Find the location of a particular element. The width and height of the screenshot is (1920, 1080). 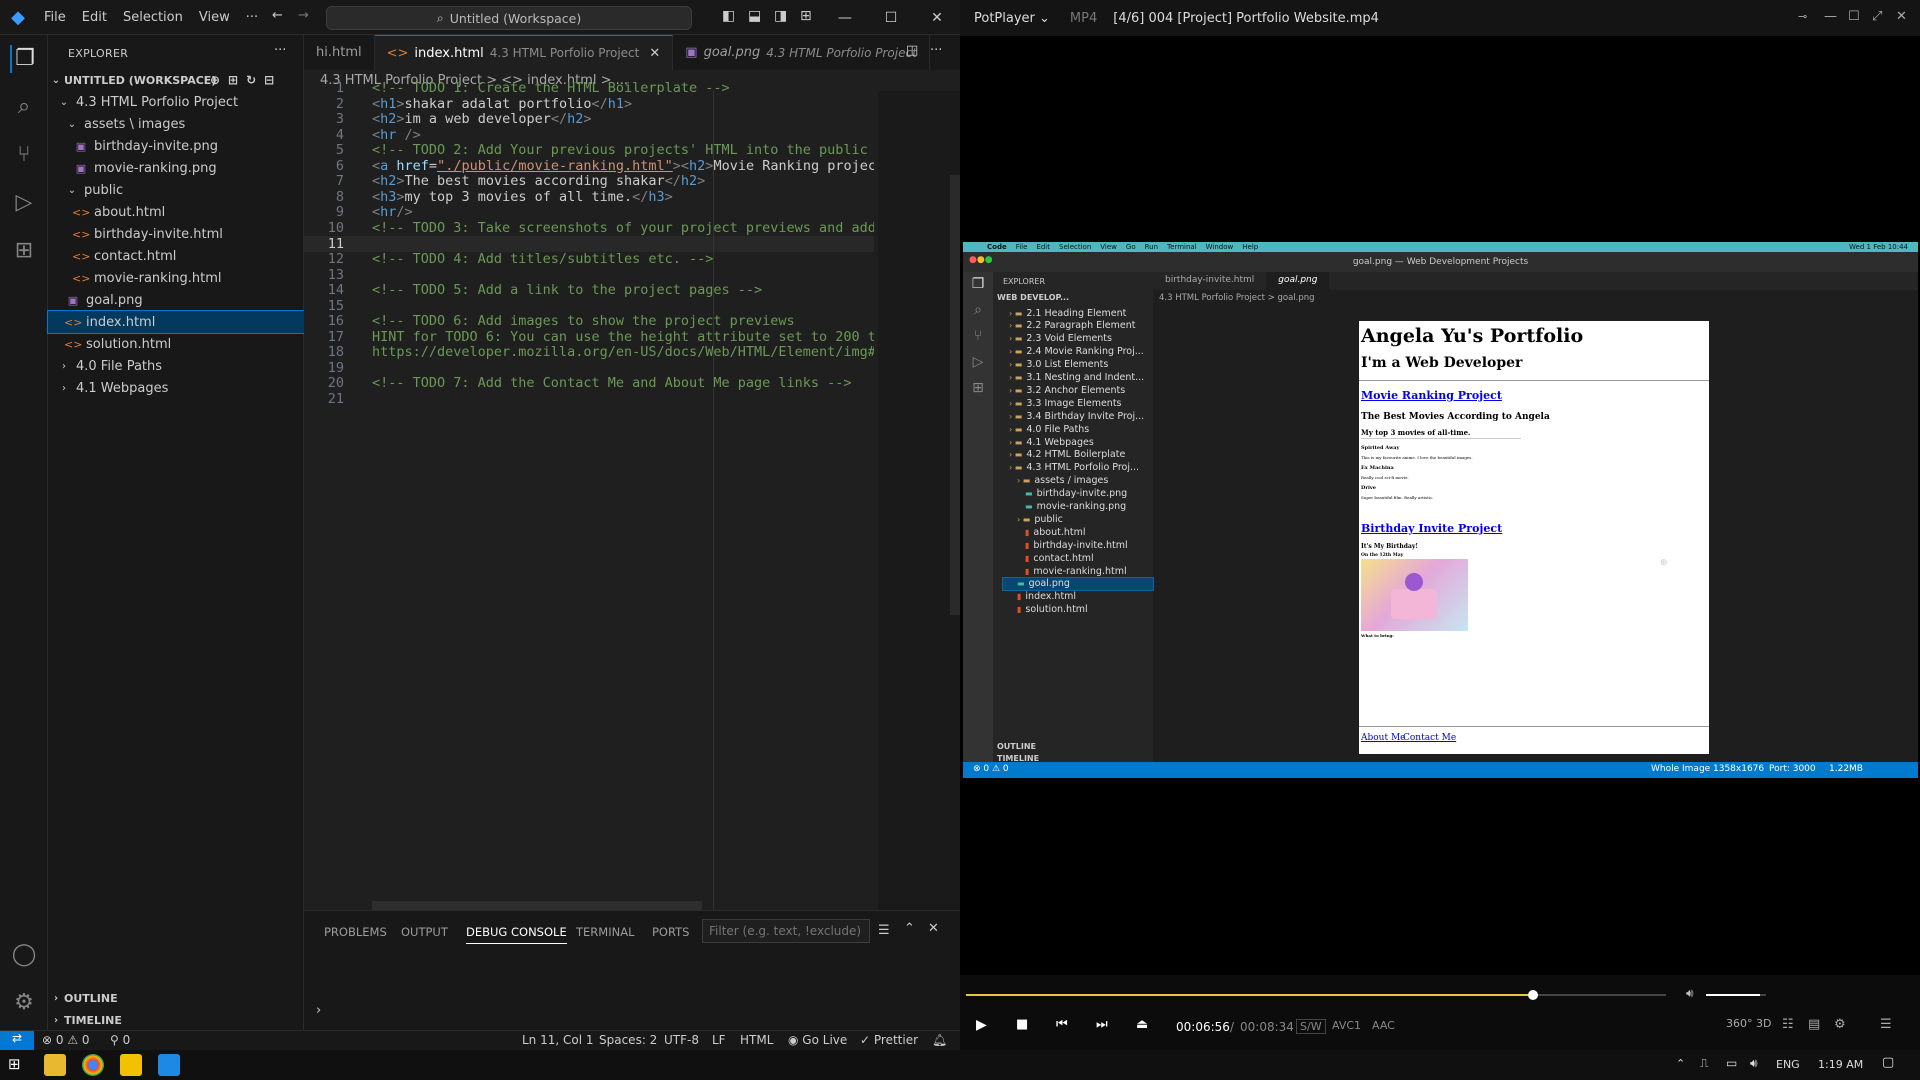

tab-terminal: TERMINAL is located at coordinates (605, 932).